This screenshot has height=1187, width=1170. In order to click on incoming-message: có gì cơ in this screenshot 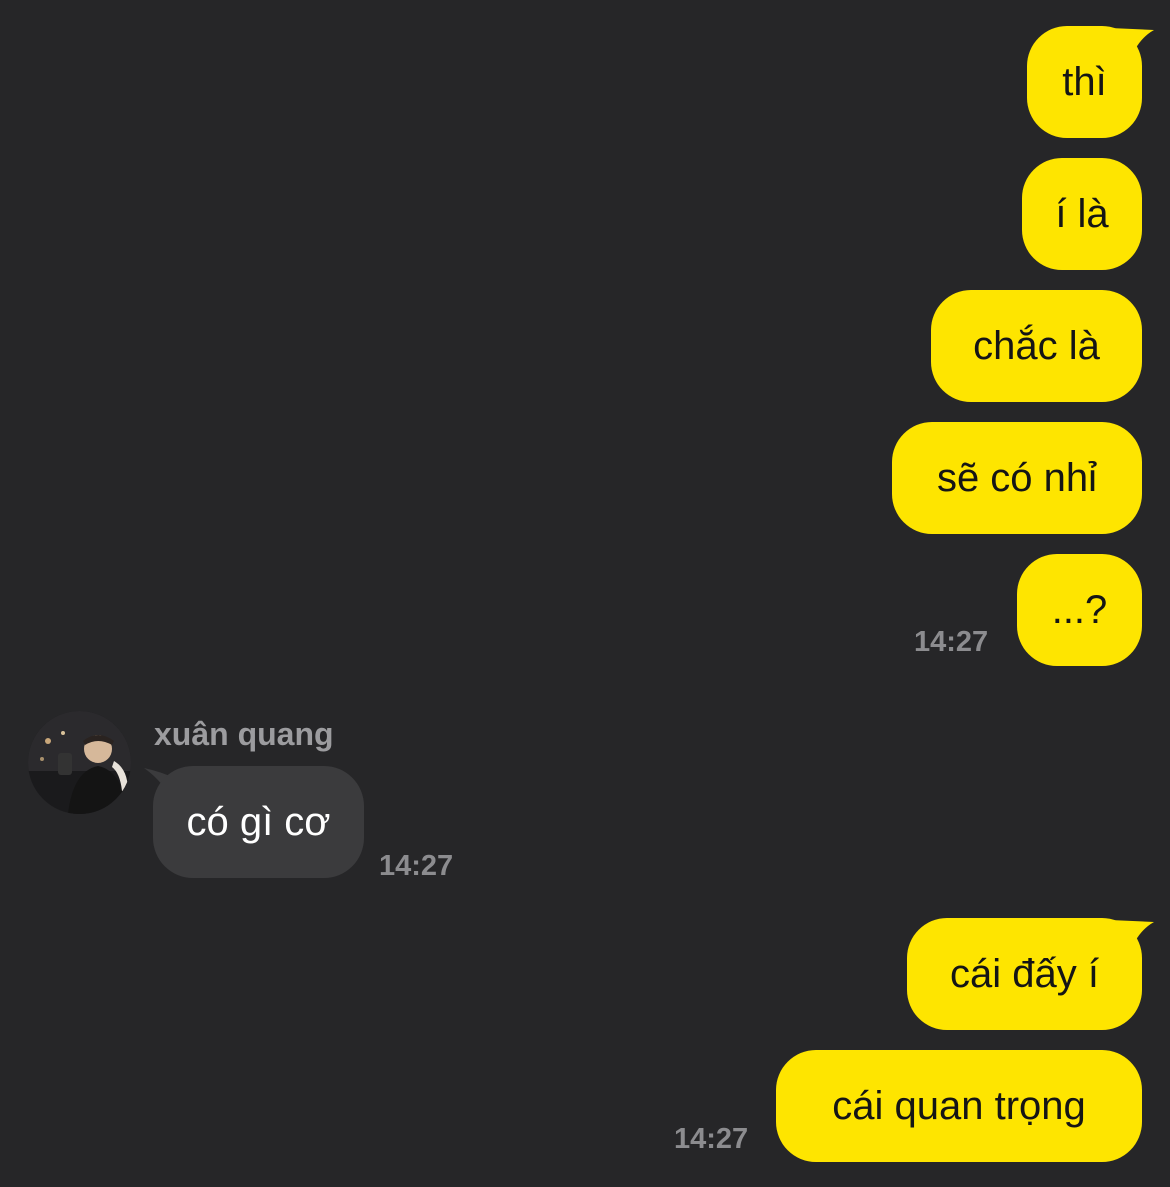, I will do `click(258, 822)`.